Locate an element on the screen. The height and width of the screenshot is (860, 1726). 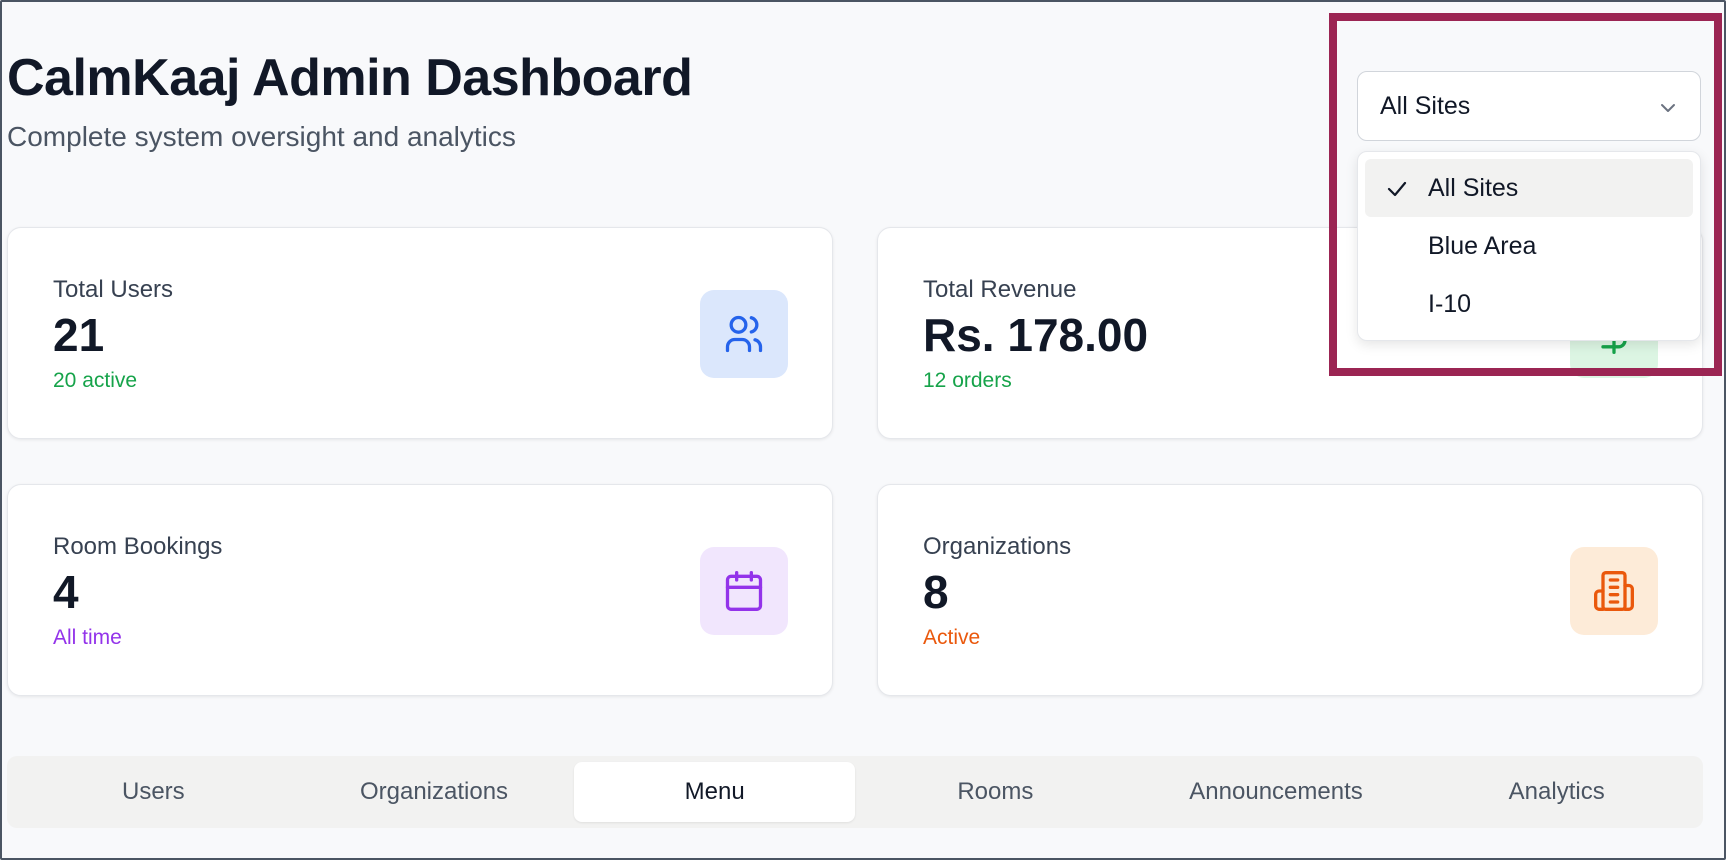
site-select: All Sites is located at coordinates (1529, 106).